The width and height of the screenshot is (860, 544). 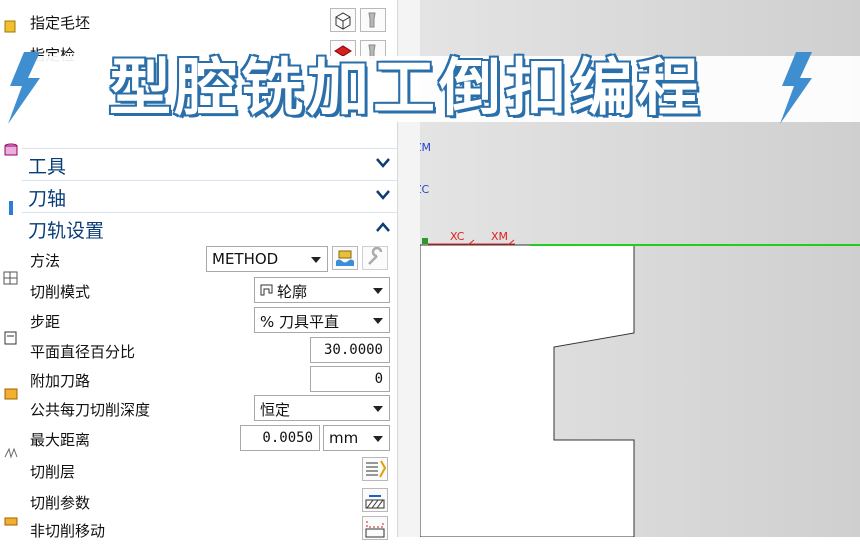 What do you see at coordinates (53, 472) in the screenshot?
I see `cut-levels-label: 切削层` at bounding box center [53, 472].